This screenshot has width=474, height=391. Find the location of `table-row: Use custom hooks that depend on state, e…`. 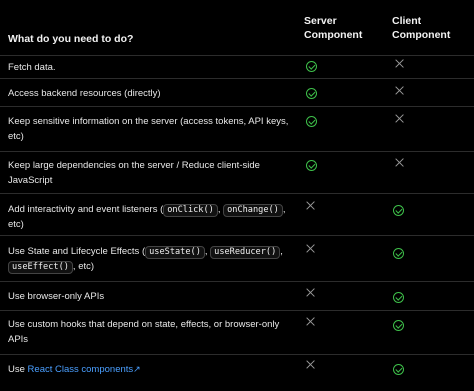

table-row: Use custom hooks that depend on state, e… is located at coordinates (237, 333).